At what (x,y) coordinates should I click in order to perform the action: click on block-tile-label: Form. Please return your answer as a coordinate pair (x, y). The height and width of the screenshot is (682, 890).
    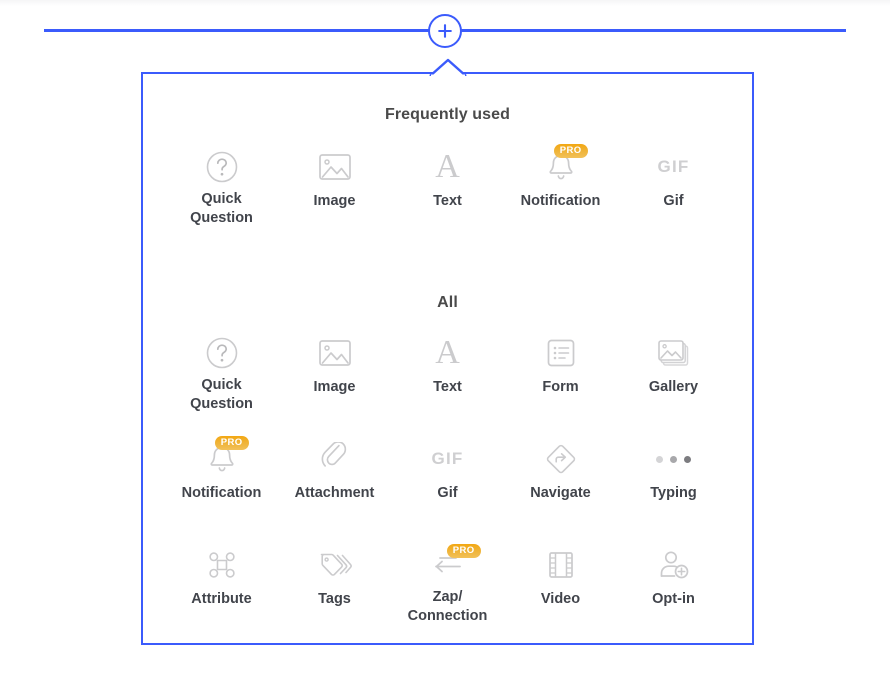
    Looking at the image, I should click on (560, 387).